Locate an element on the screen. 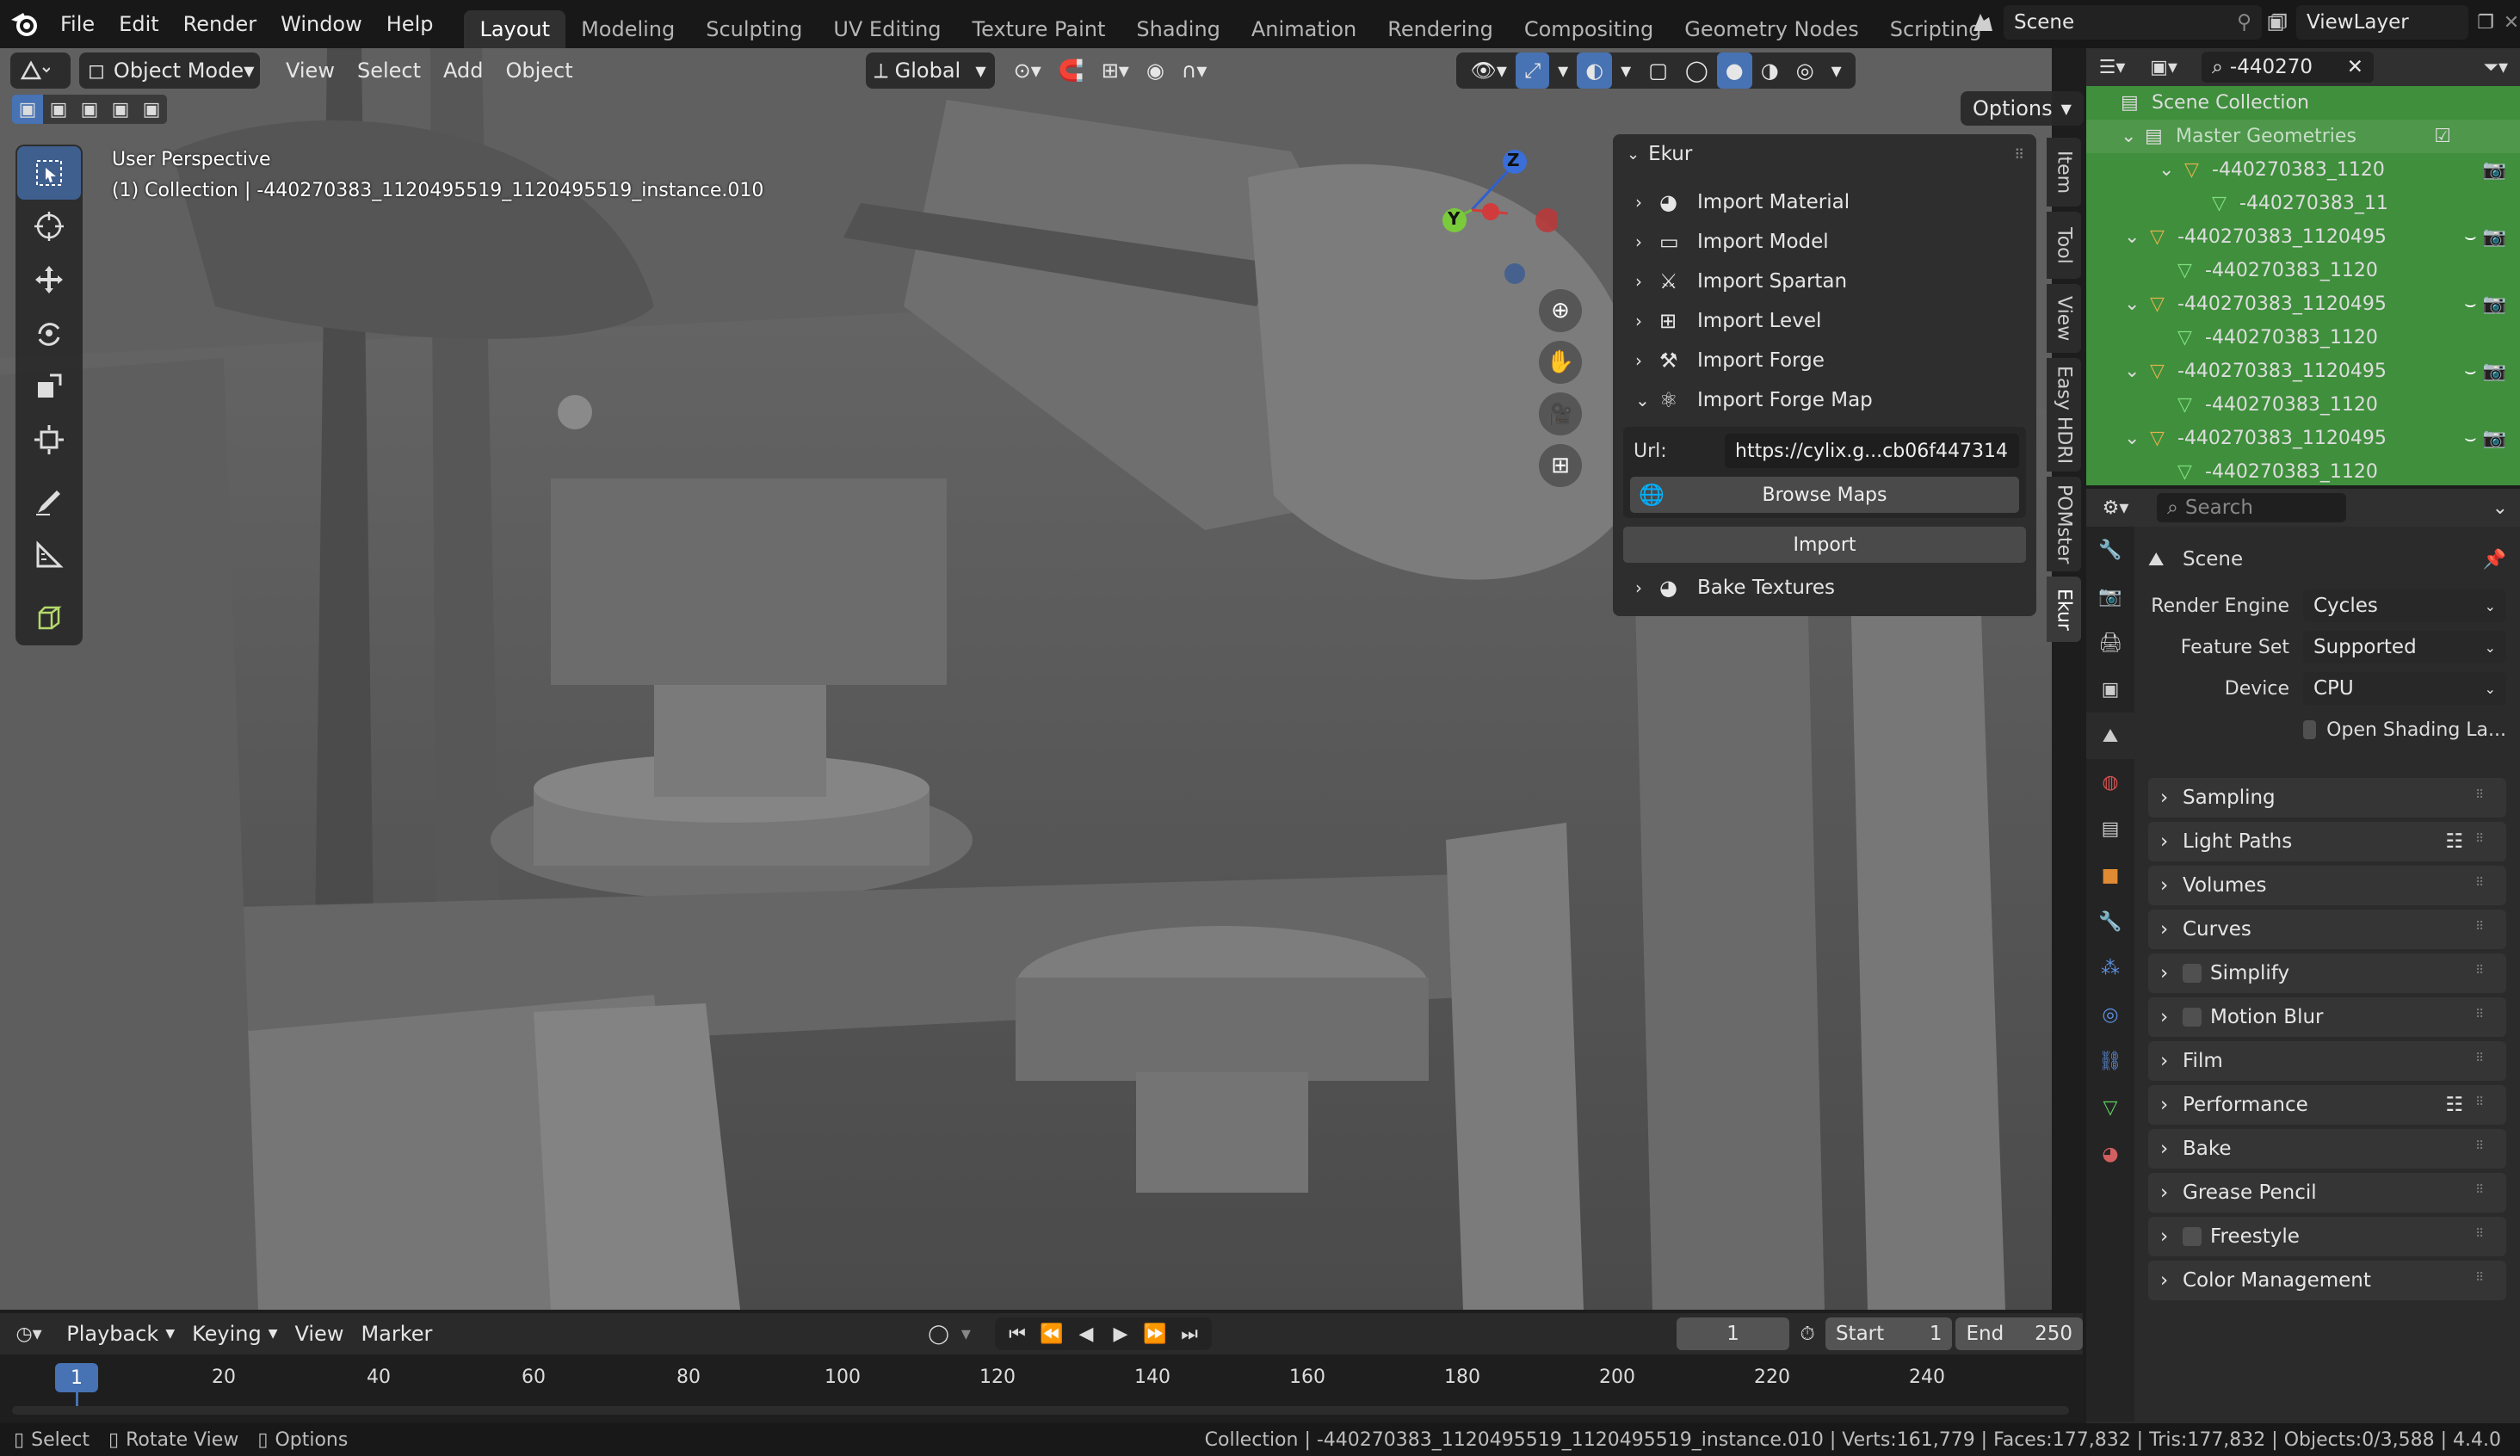 This screenshot has width=2520, height=1456. add-cube-tool-icon is located at coordinates (49, 617).